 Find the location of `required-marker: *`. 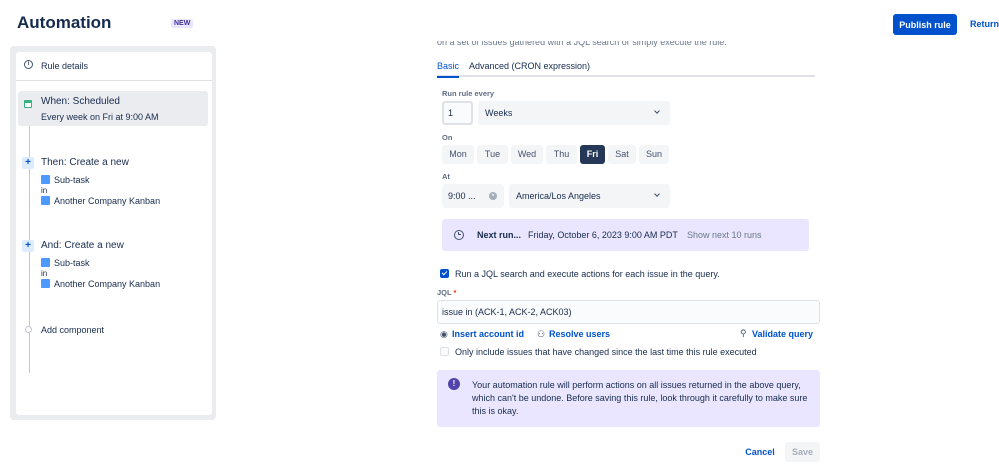

required-marker: * is located at coordinates (455, 292).